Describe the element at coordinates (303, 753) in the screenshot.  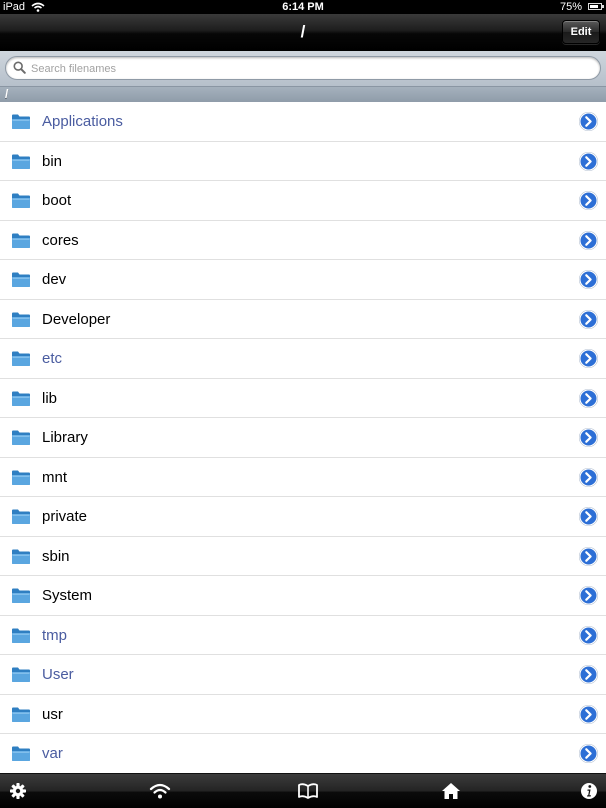
I see `list-item: var` at that location.